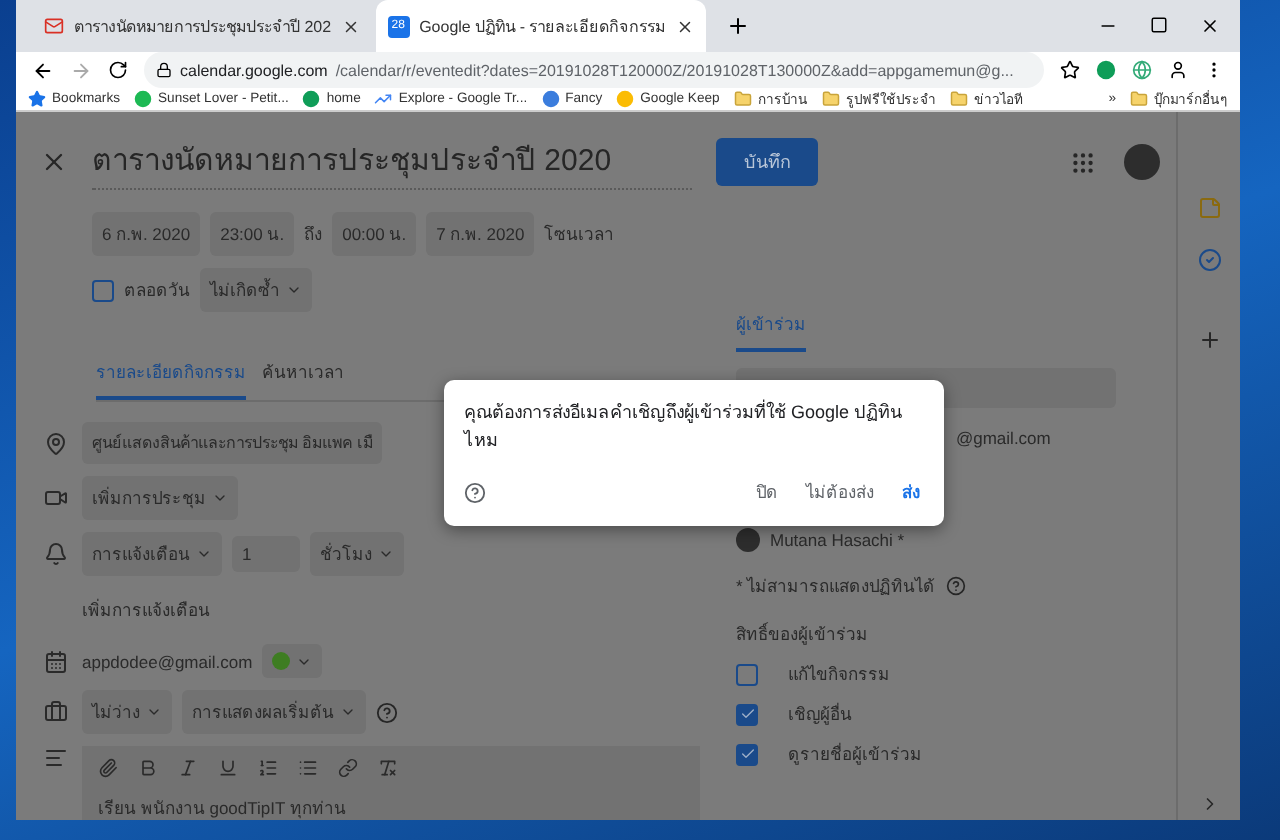  Describe the element at coordinates (1003, 438) in the screenshot. I see `guest-name: @gmail.com` at that location.